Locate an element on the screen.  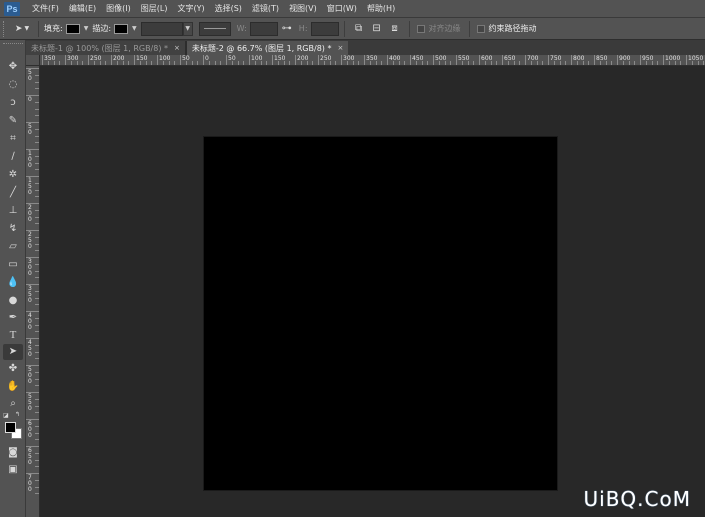
stroke-width-field is located at coordinates (161, 28).